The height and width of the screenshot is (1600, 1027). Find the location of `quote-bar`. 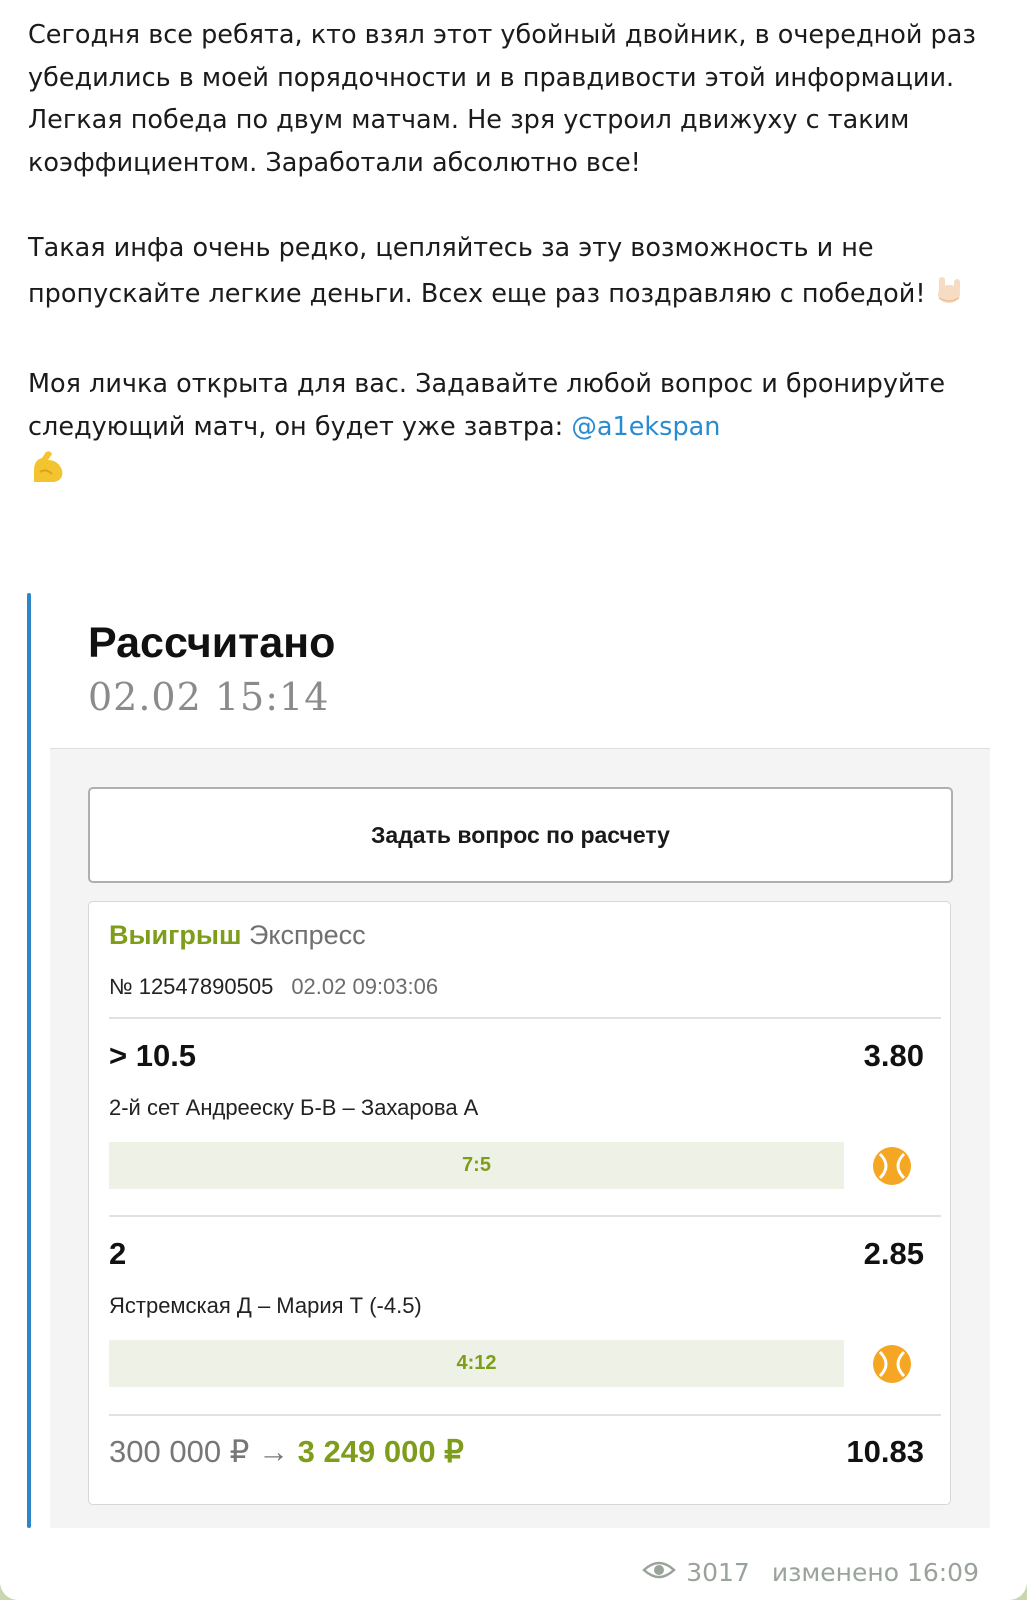

quote-bar is located at coordinates (29, 1060).